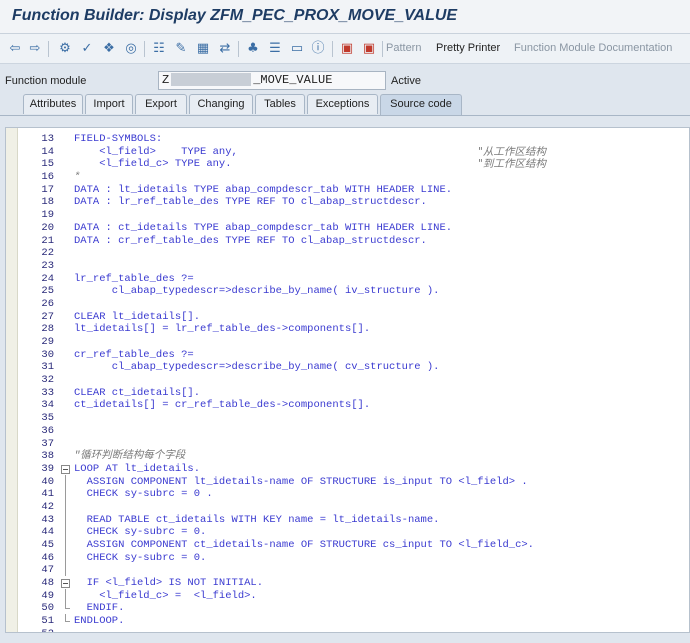 The image size is (690, 643). Describe the element at coordinates (347, 583) in the screenshot. I see `code-line: 48 IF <l_field> IS NOT INITIAL.` at that location.